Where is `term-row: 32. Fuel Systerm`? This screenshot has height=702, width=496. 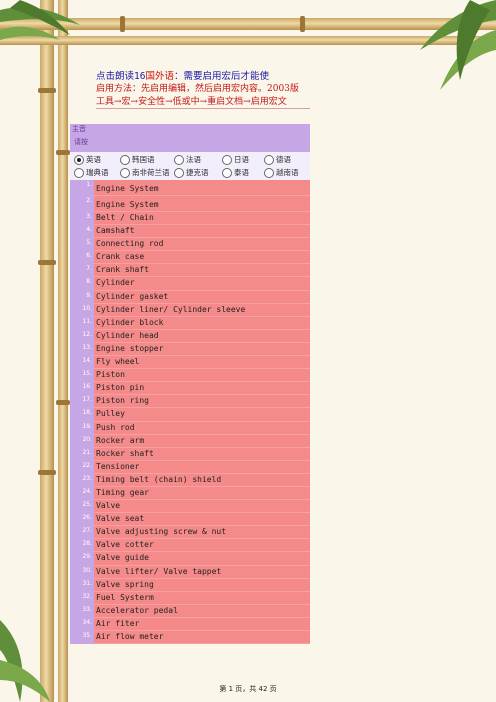 term-row: 32. Fuel Systerm is located at coordinates (190, 598).